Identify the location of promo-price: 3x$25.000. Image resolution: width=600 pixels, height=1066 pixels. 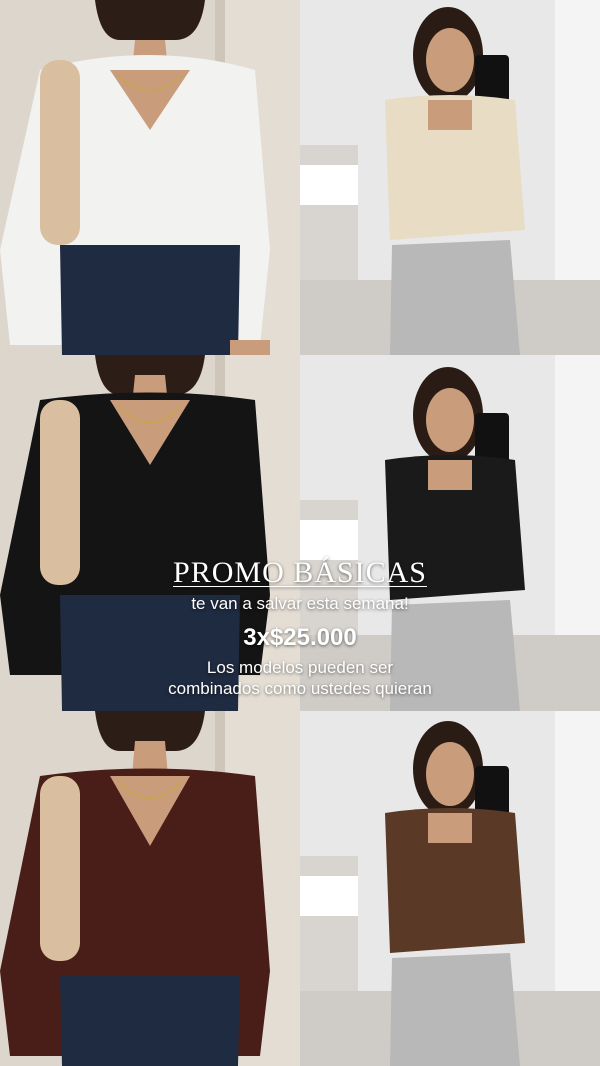
(300, 637).